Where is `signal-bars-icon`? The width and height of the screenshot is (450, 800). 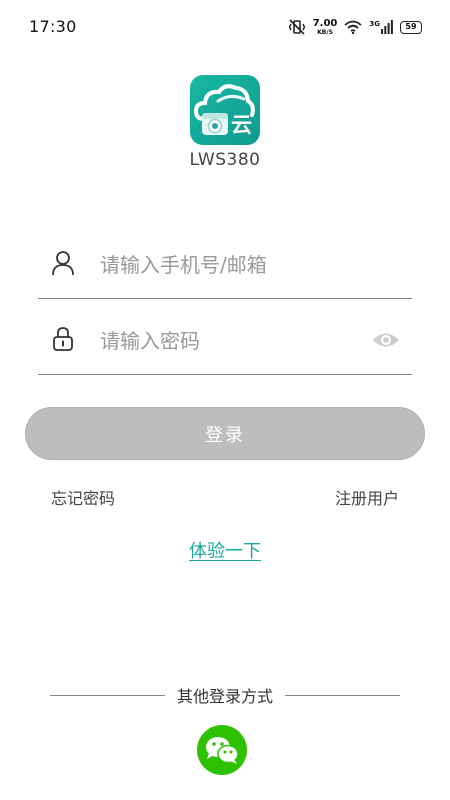 signal-bars-icon is located at coordinates (387, 27).